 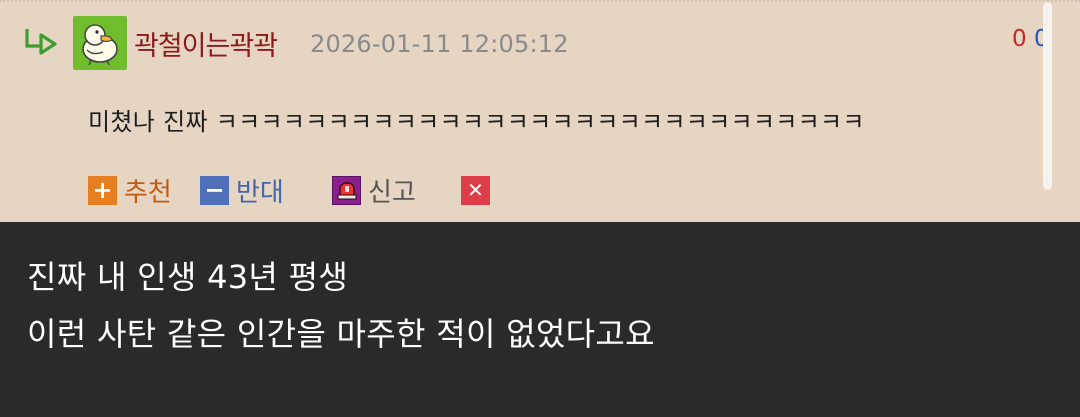 What do you see at coordinates (1019, 39) in the screenshot?
I see `upvote-count: 0` at bounding box center [1019, 39].